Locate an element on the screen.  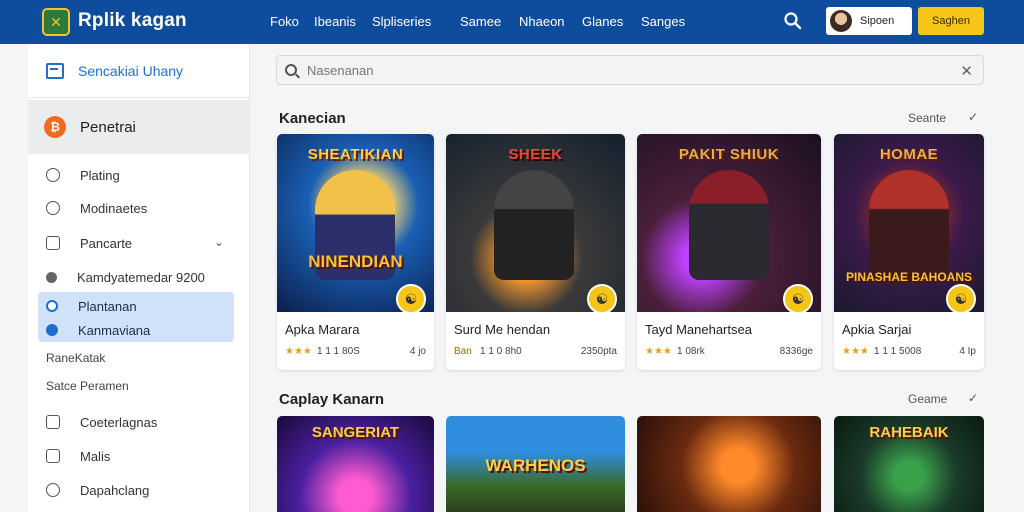
radio-icon is located at coordinates (52, 306).